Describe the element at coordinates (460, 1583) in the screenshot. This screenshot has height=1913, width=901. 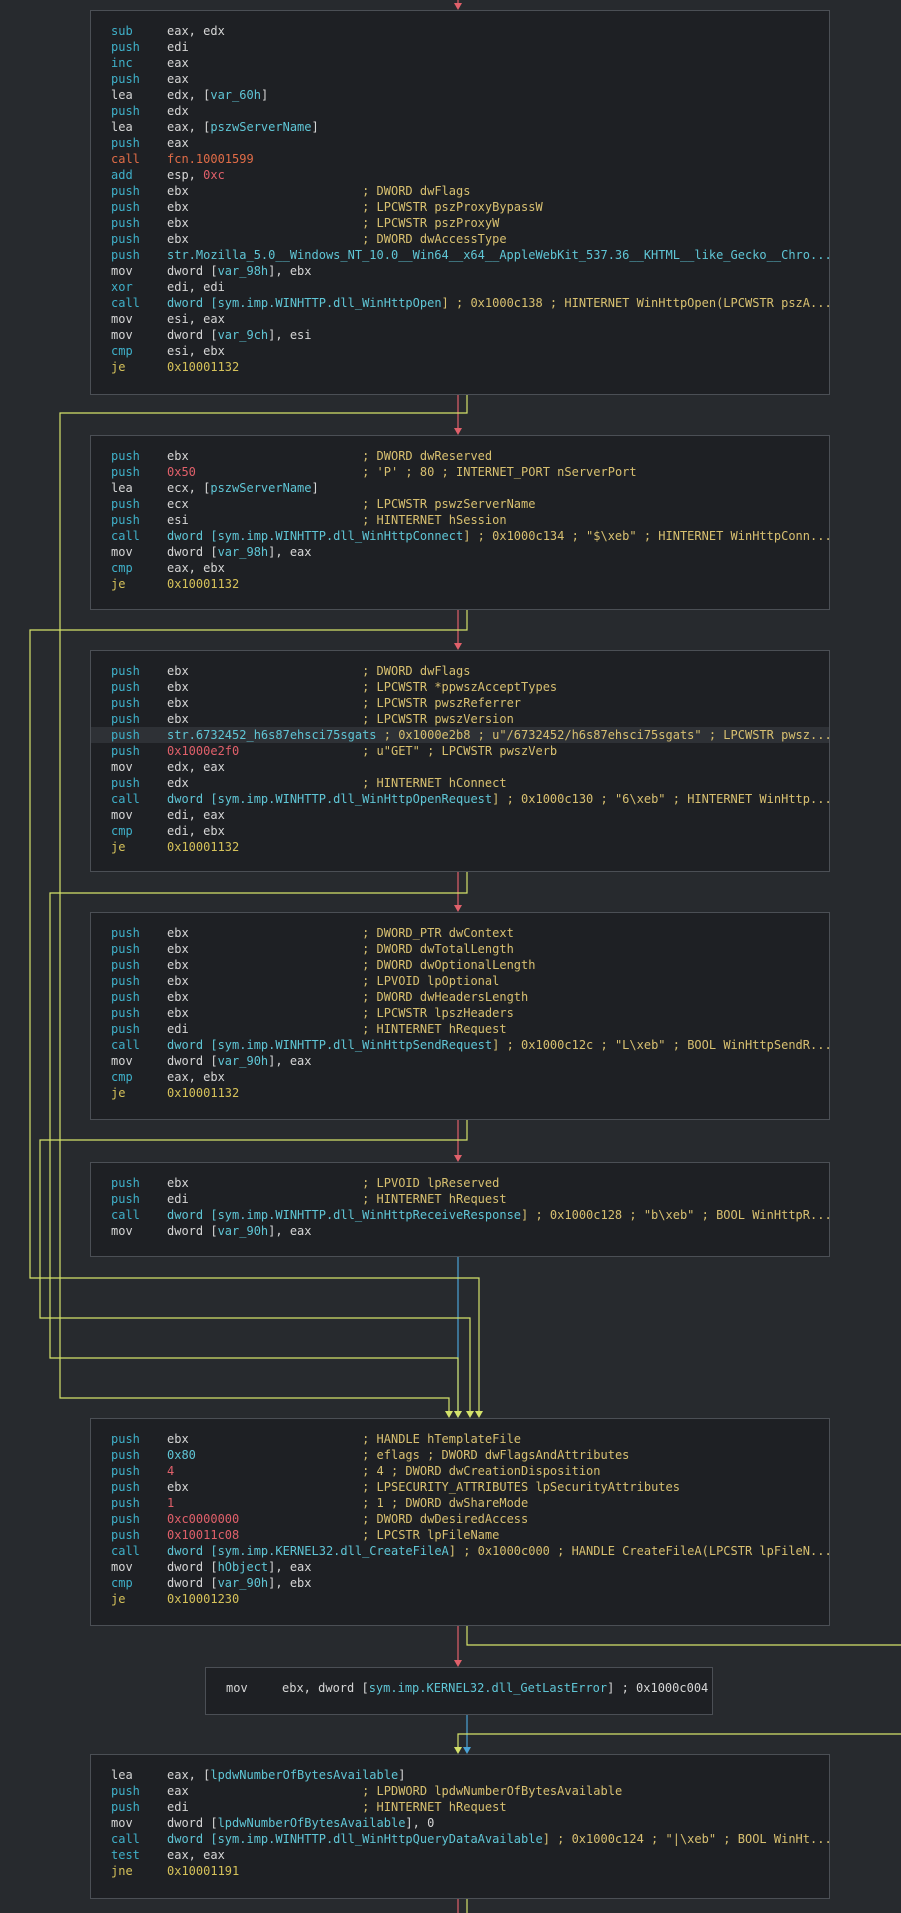
I see `asm-line: cmp dword [var_90h], ebx` at that location.